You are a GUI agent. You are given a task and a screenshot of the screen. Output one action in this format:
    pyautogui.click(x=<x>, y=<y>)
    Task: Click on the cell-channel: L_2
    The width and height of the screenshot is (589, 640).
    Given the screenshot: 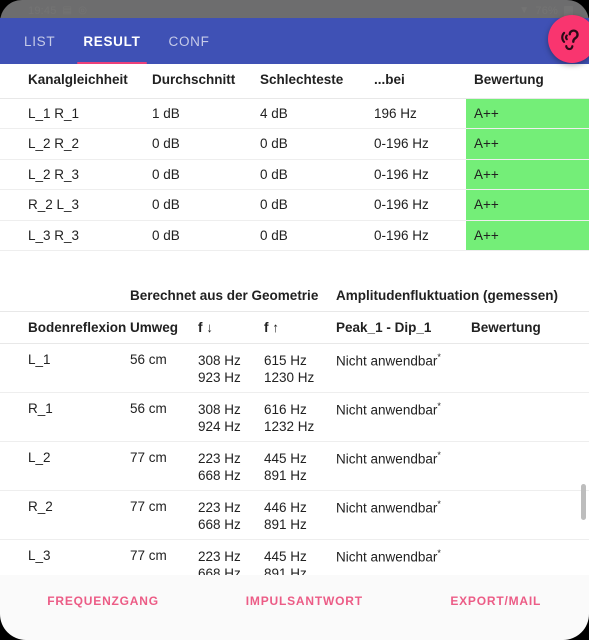 What is the action you would take?
    pyautogui.click(x=65, y=466)
    